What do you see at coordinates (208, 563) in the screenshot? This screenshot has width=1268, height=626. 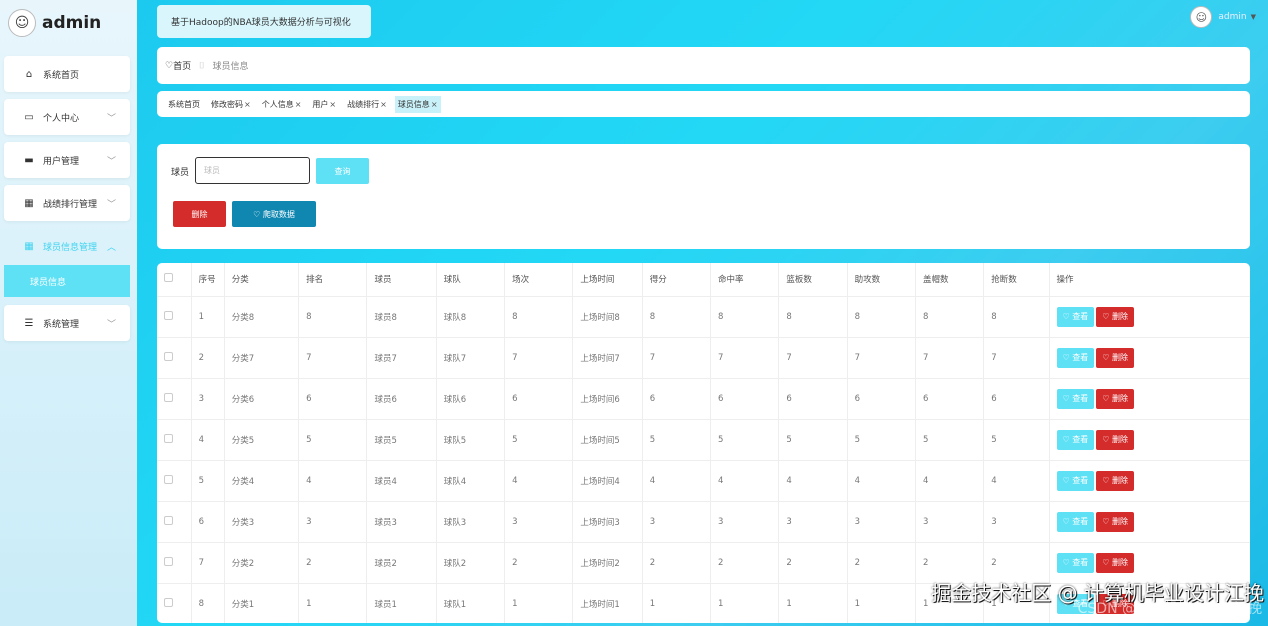 I see `table-cell: 7` at bounding box center [208, 563].